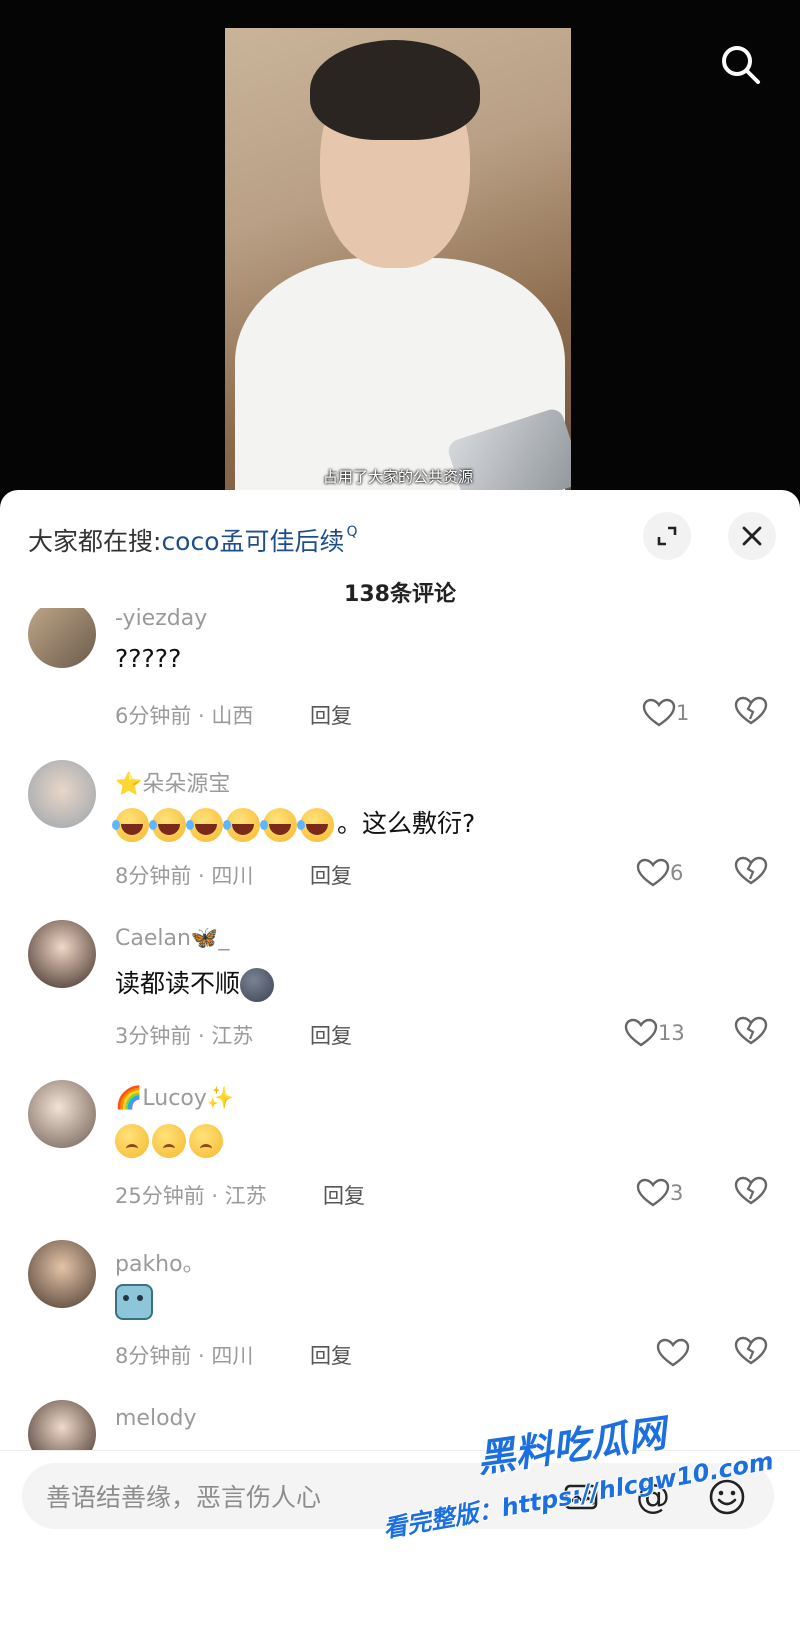 The image size is (800, 1633). Describe the element at coordinates (653, 1497) in the screenshot. I see `at-icon: @` at that location.